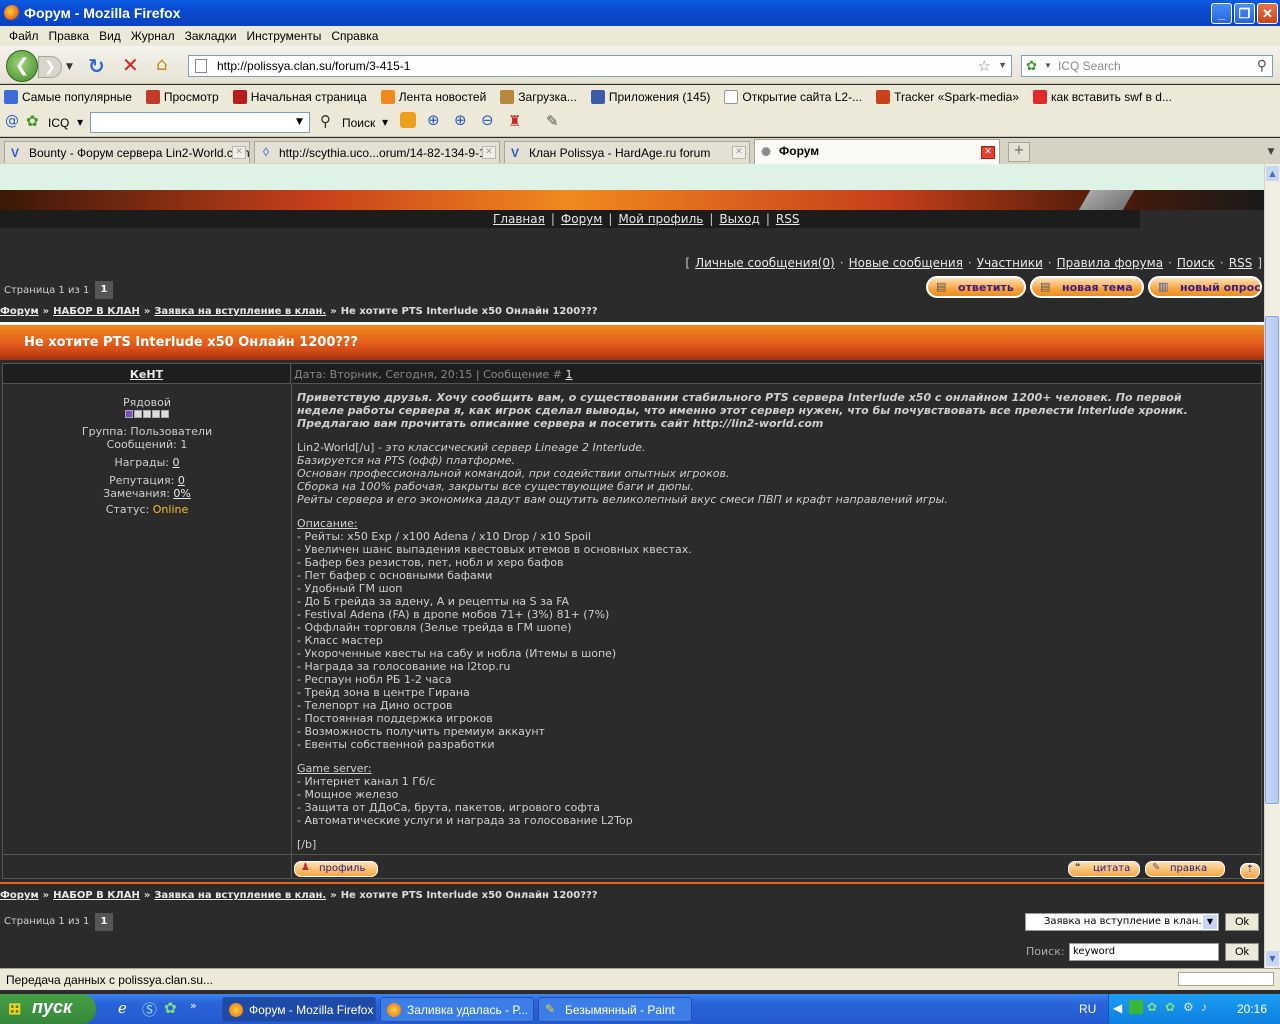 Image resolution: width=1280 pixels, height=1024 pixels. I want to click on icq-search-button: Поиск, so click(358, 123).